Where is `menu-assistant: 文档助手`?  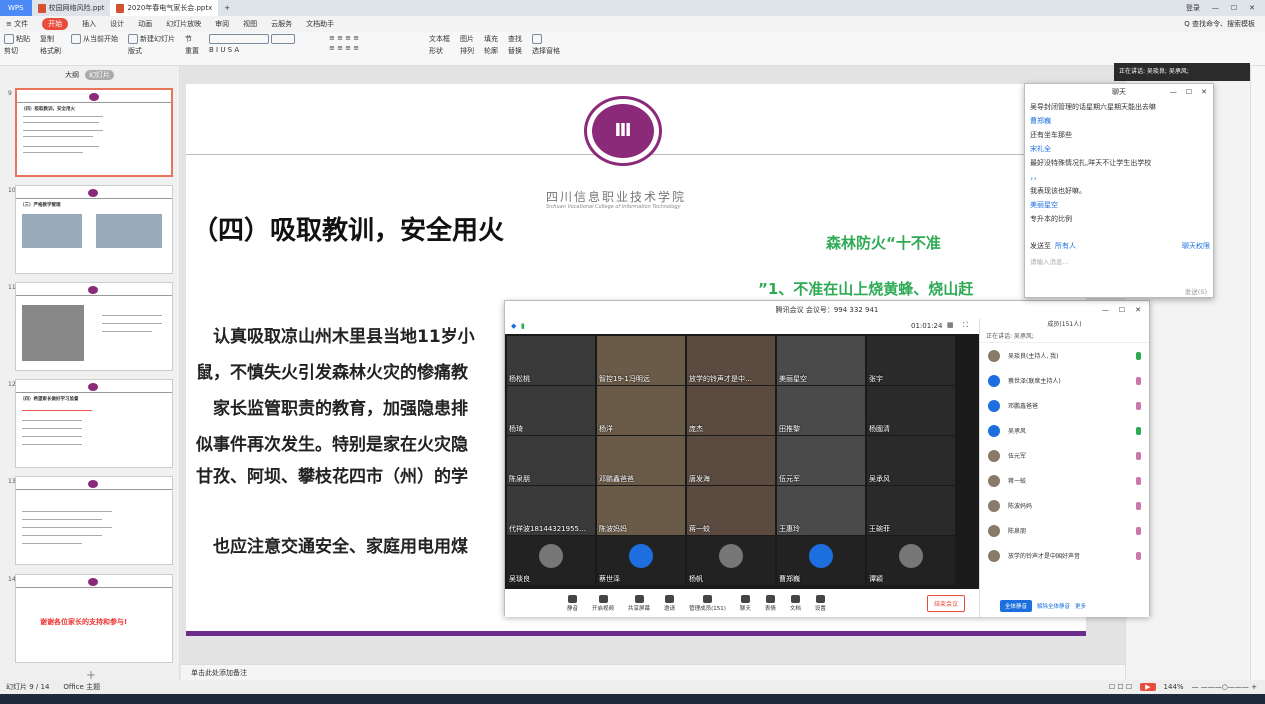
menu-assistant: 文档助手 is located at coordinates (320, 24).